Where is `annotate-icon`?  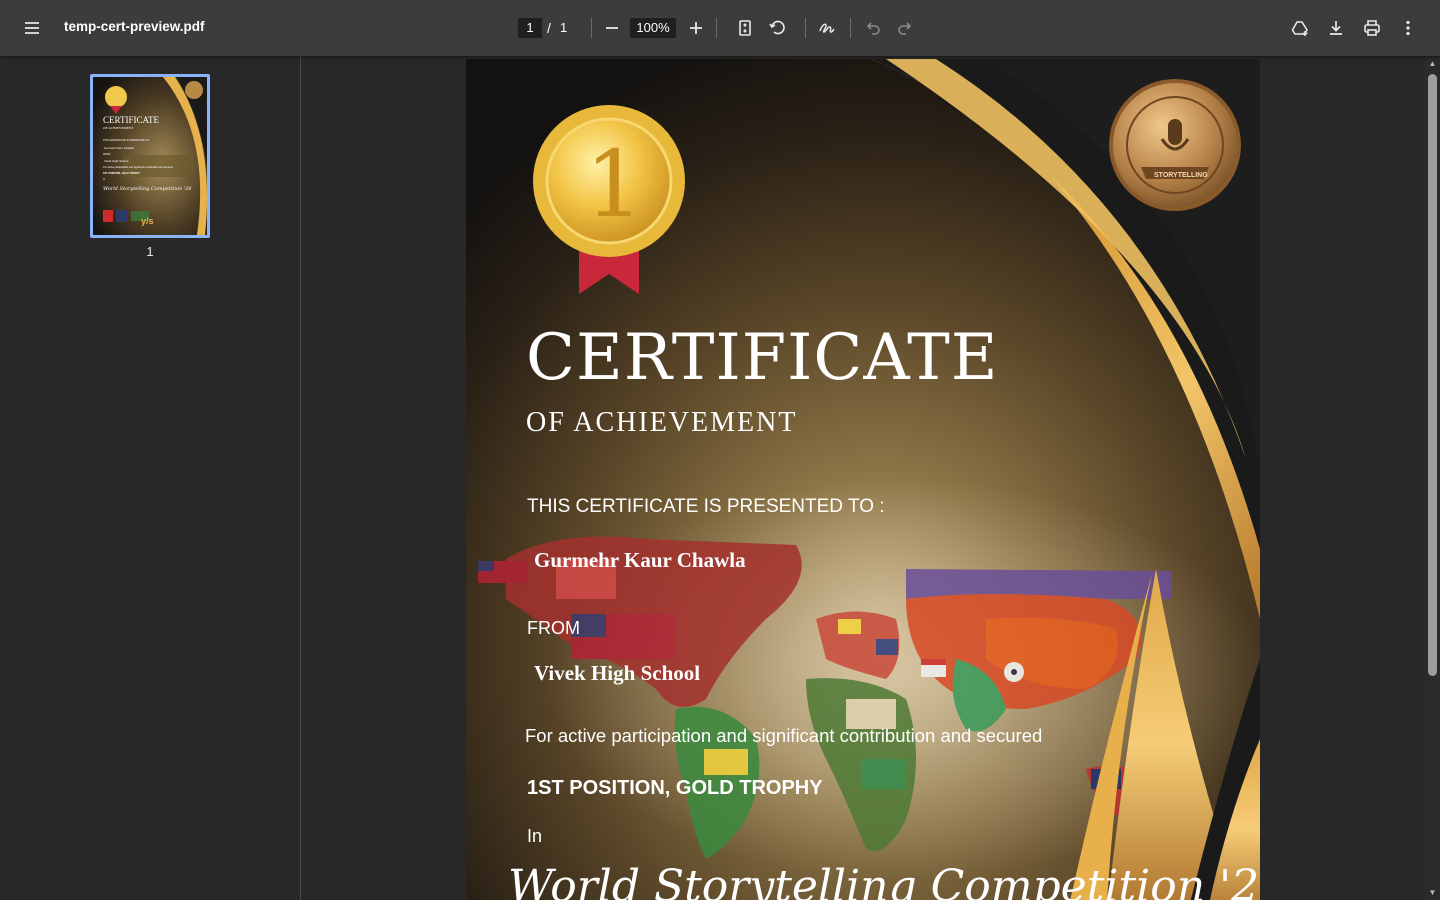 annotate-icon is located at coordinates (827, 28).